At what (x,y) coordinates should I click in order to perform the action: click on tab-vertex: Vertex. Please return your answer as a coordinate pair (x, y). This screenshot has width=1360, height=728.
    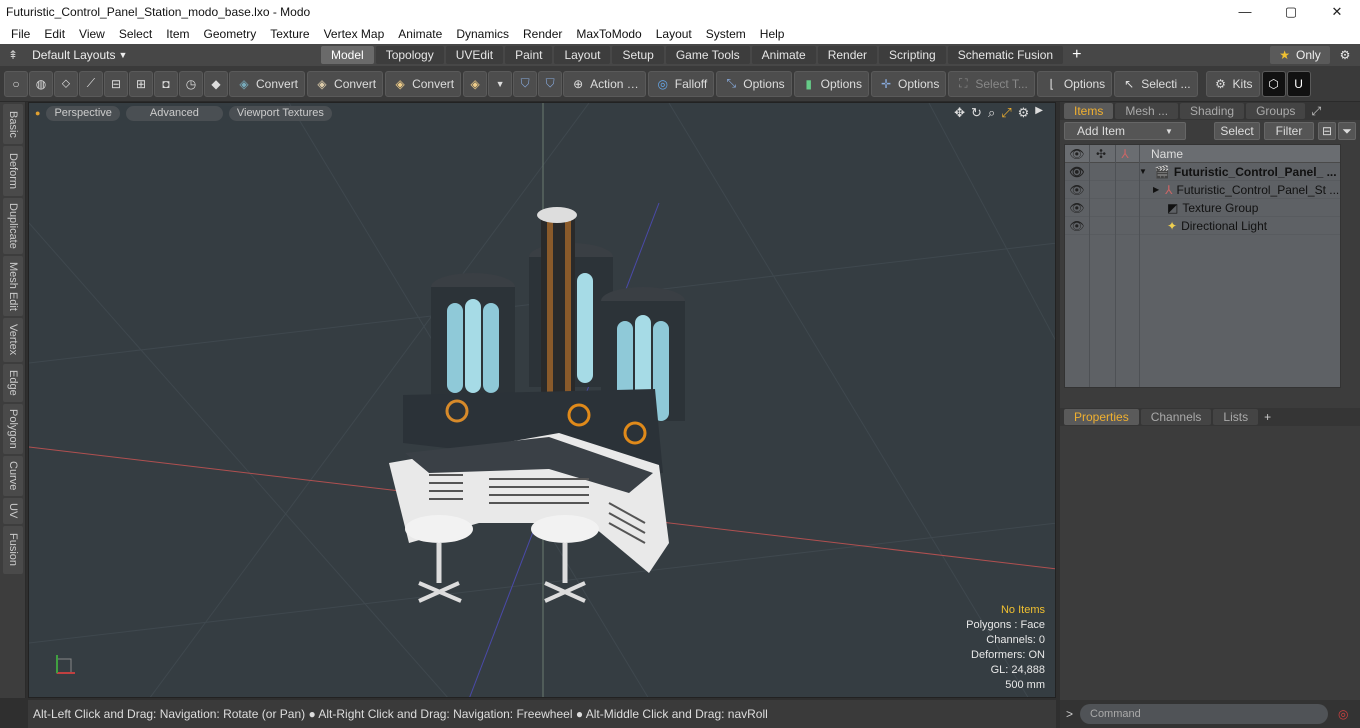
    Looking at the image, I should click on (13, 340).